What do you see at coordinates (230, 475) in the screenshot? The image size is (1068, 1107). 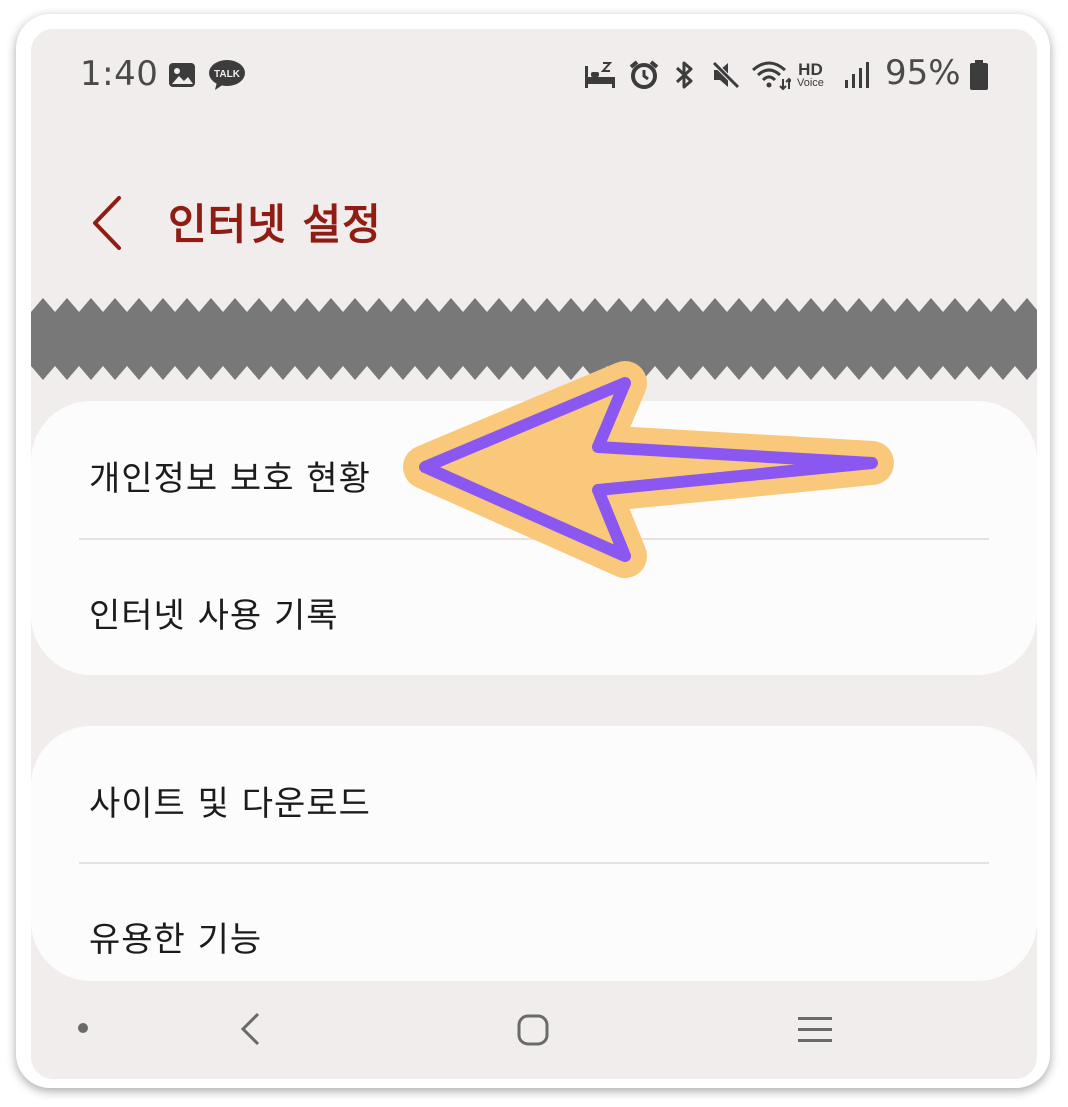 I see `menu-item-privacy-status: 개인정보 보호 현황` at bounding box center [230, 475].